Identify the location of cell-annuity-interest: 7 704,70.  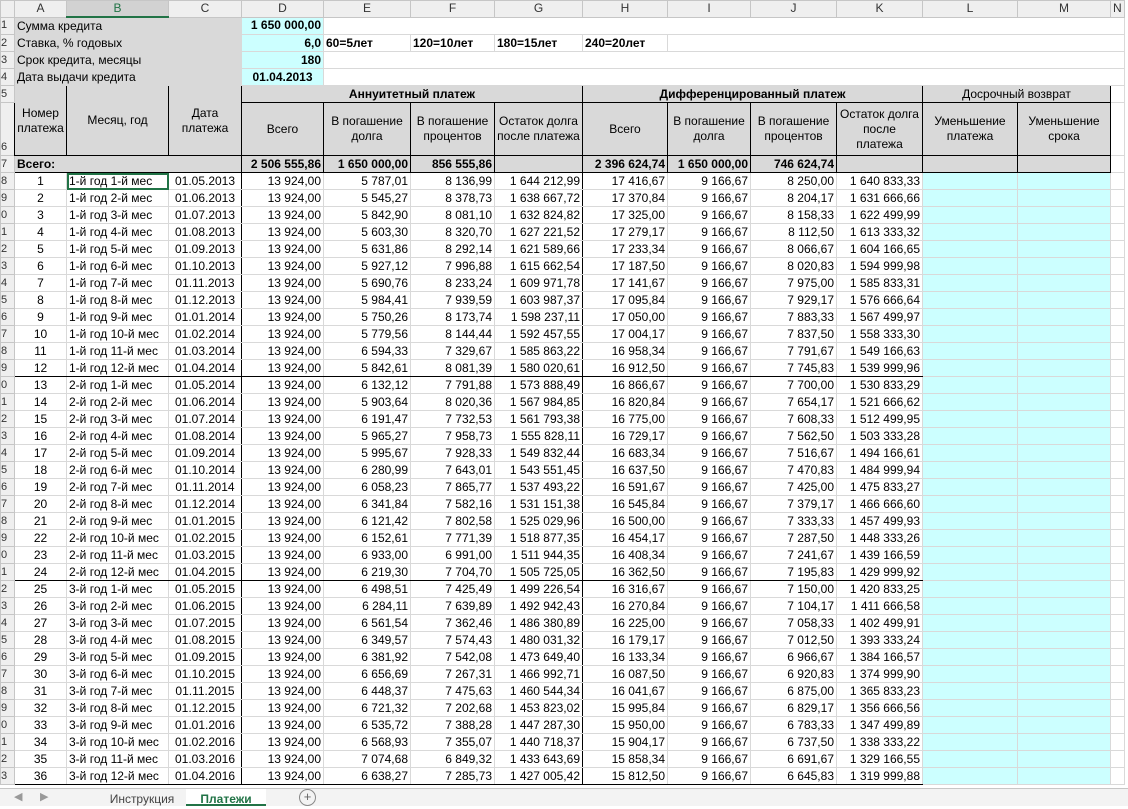
(452, 572).